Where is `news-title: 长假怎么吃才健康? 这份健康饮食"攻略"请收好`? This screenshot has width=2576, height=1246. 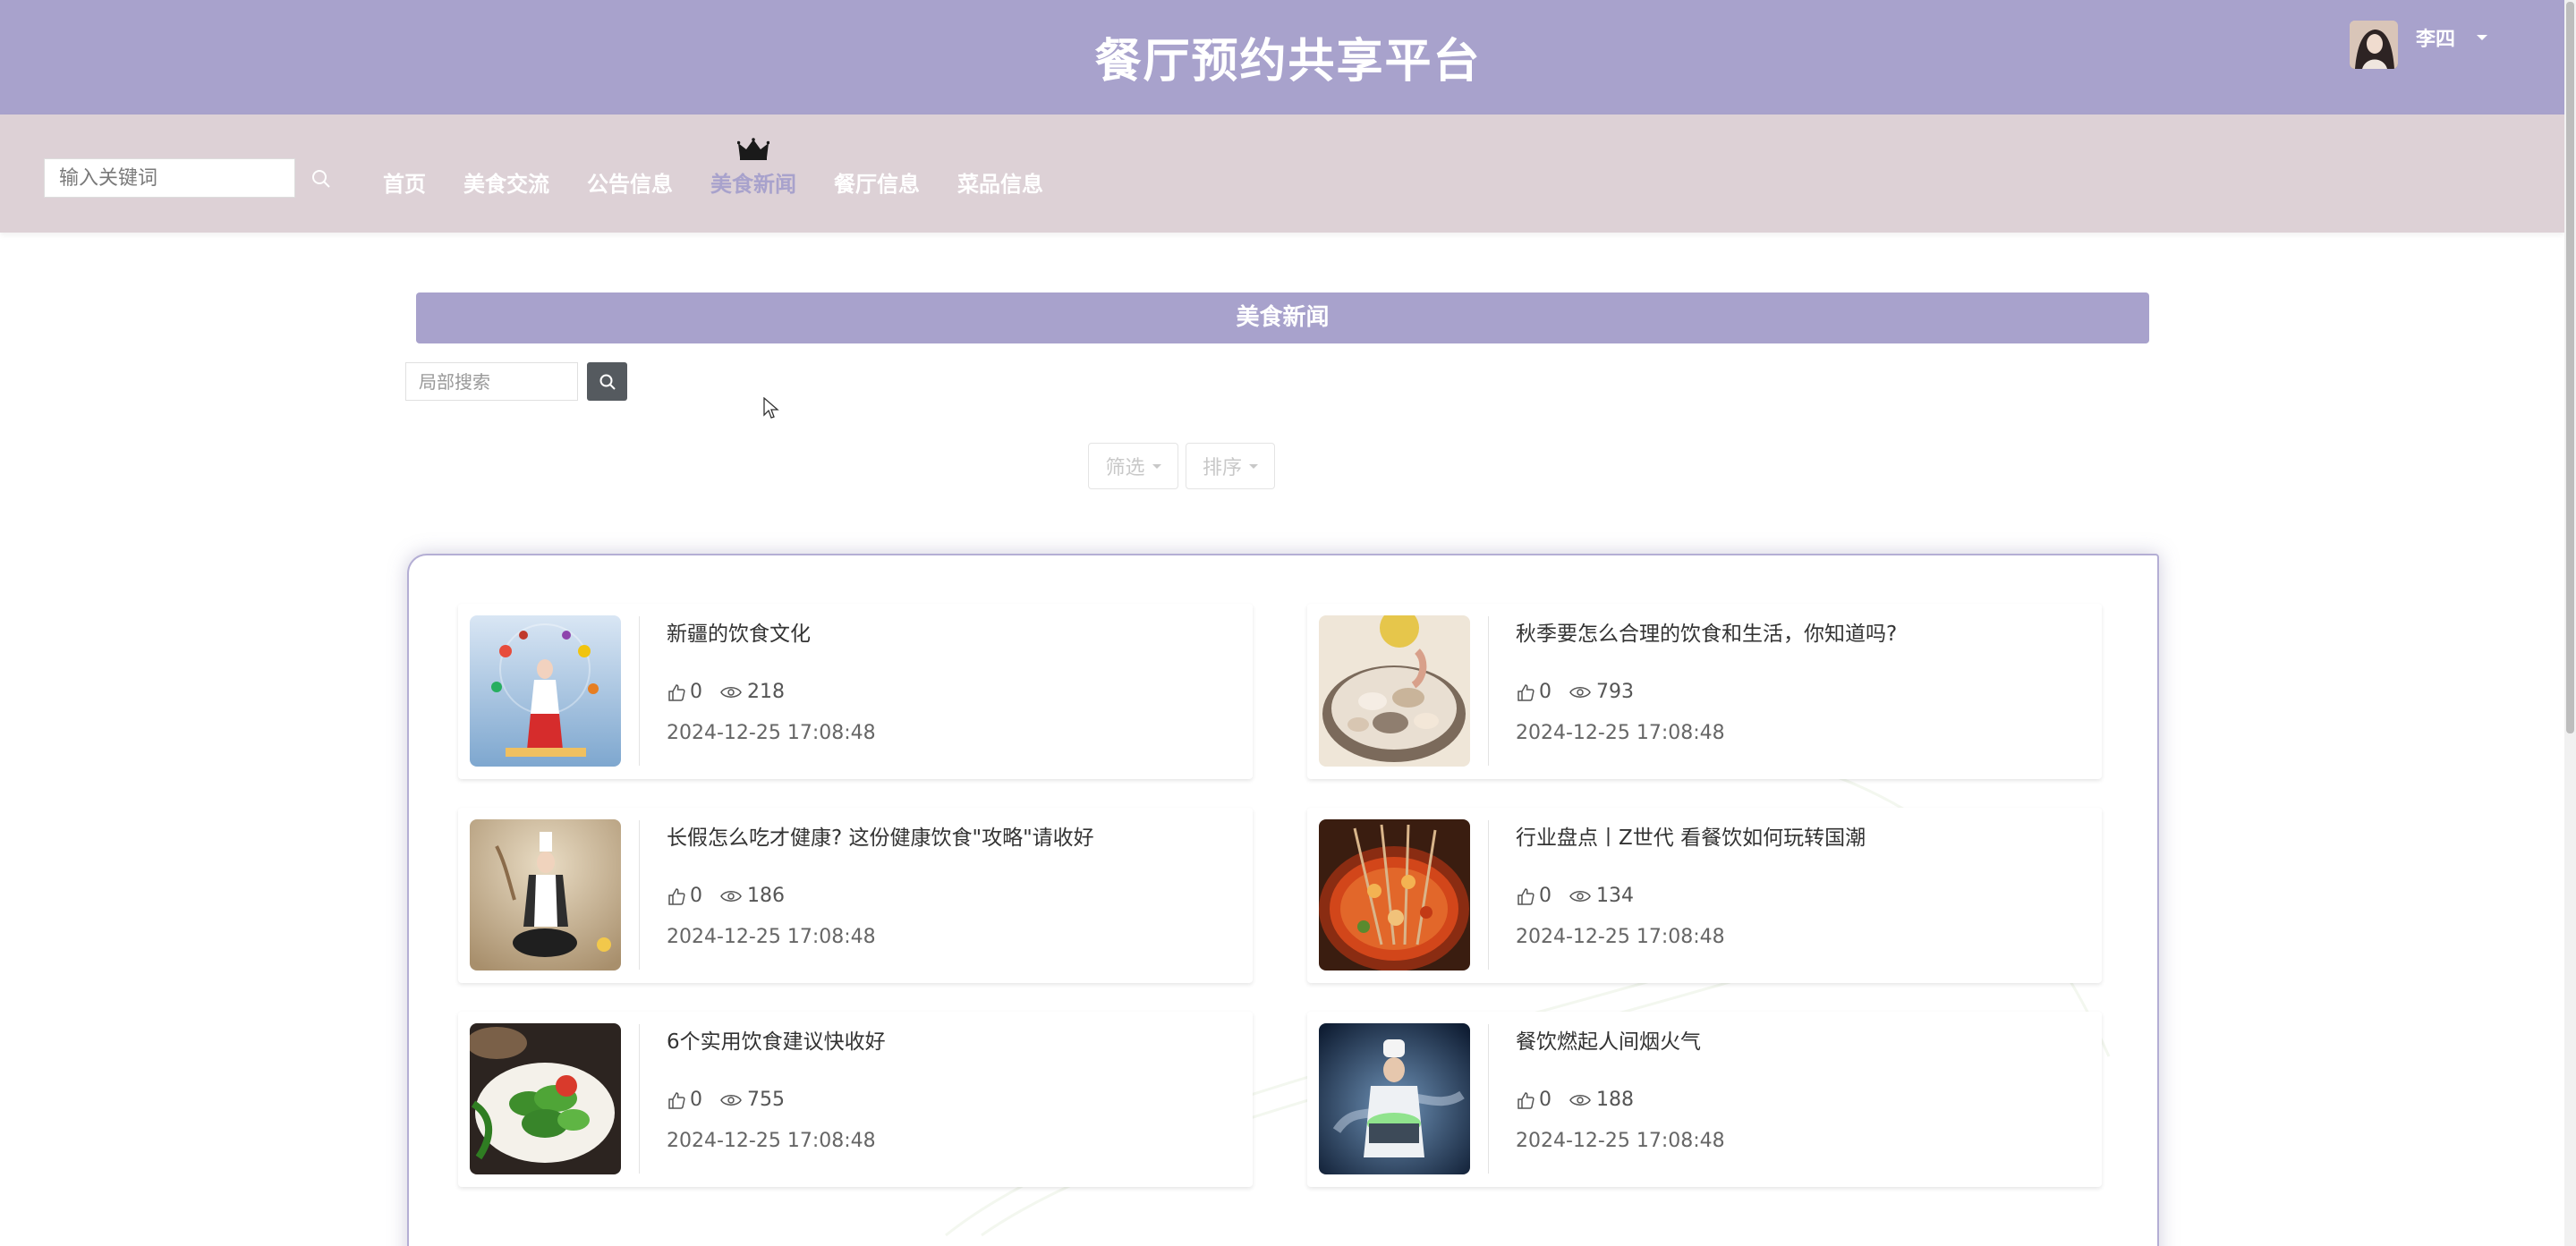
news-title: 长假怎么吃才健康? 这份健康饮食"攻略"请收好 is located at coordinates (880, 835).